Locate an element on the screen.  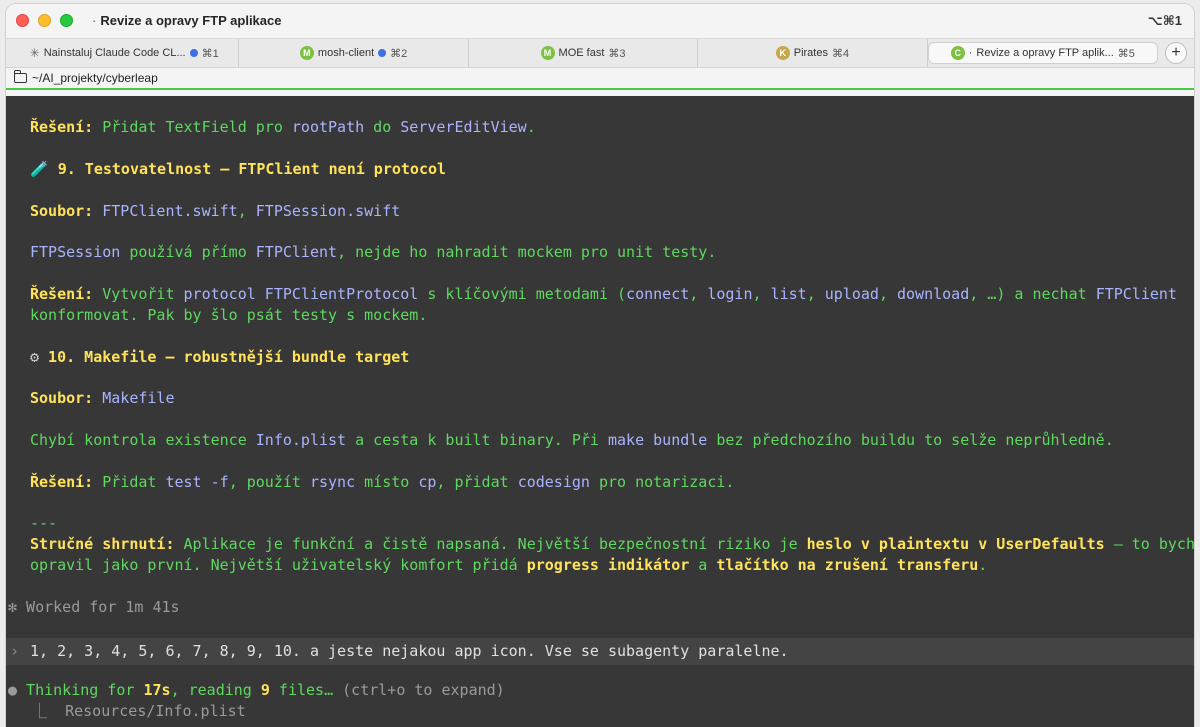
path-bar: ~/AI_projekty/cyberleap is located at coordinates (600, 79).